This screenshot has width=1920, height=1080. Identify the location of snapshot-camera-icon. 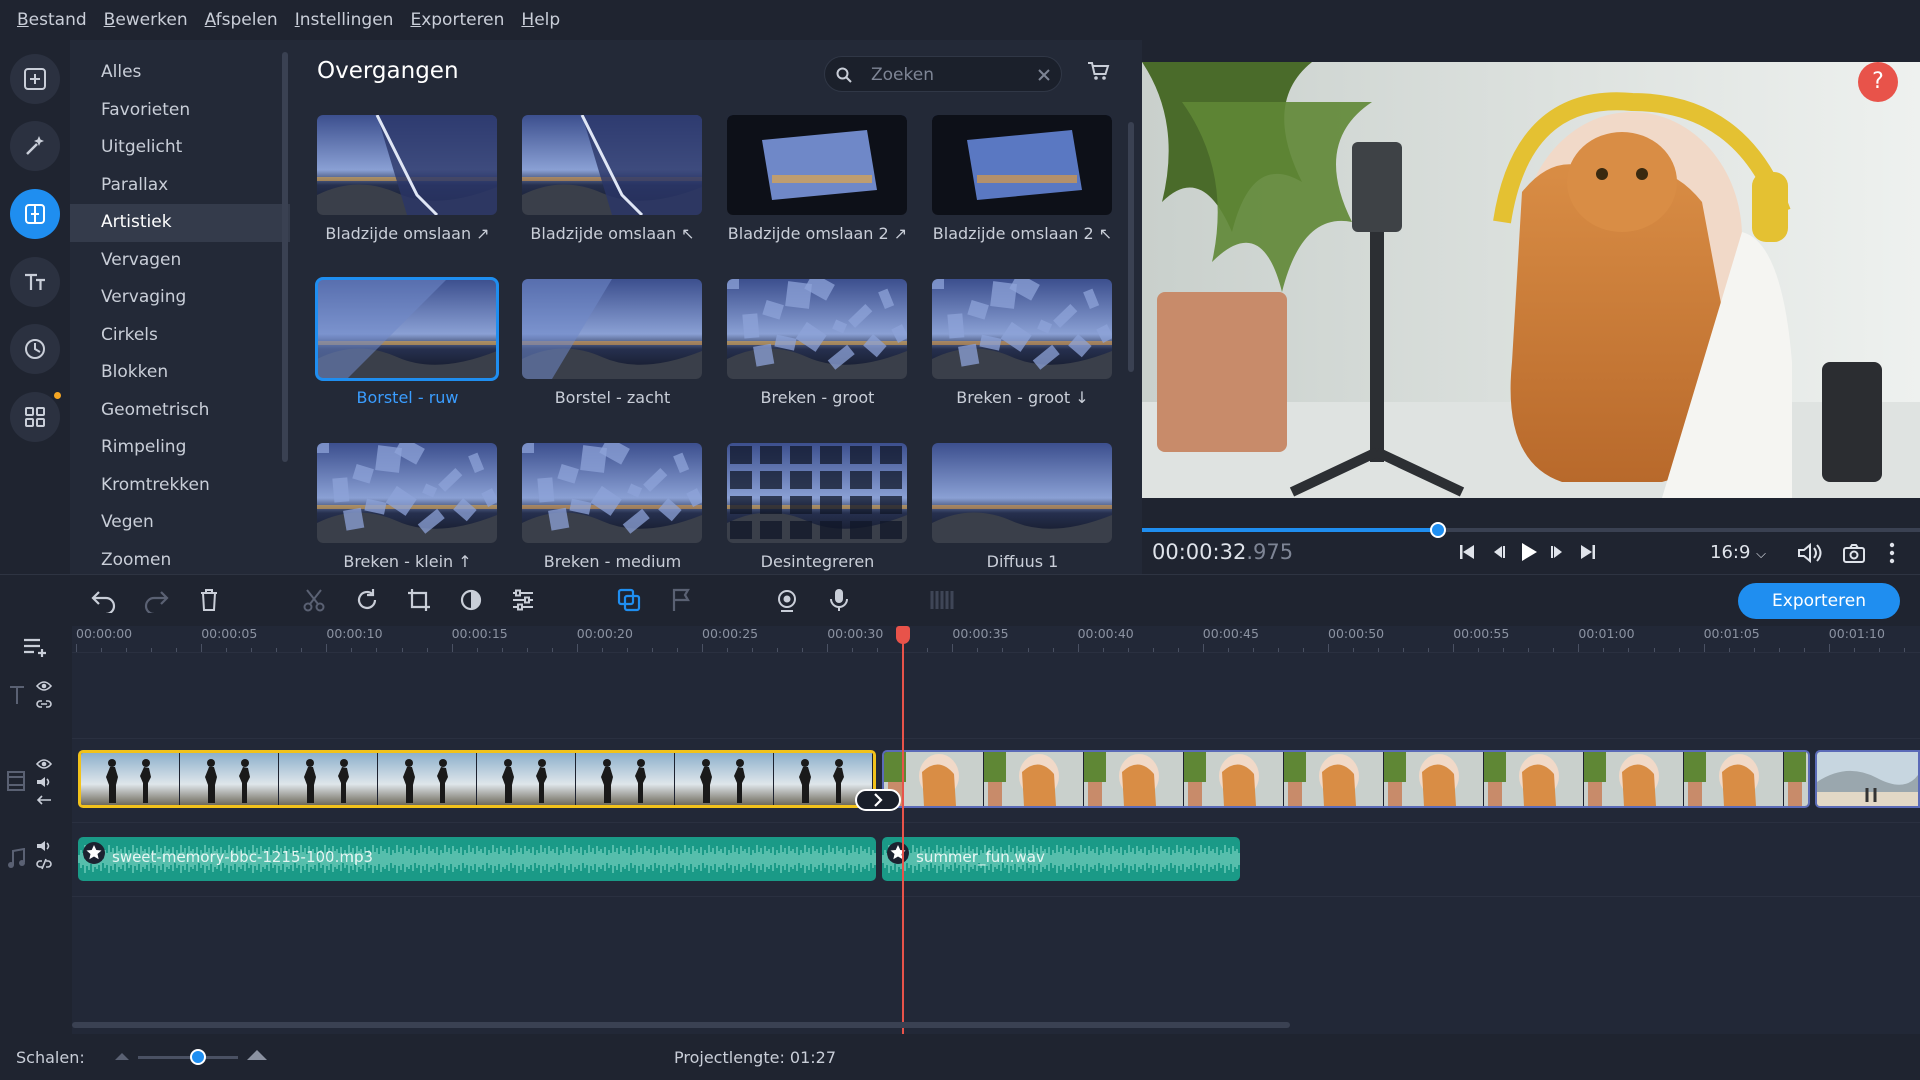
(1854, 553).